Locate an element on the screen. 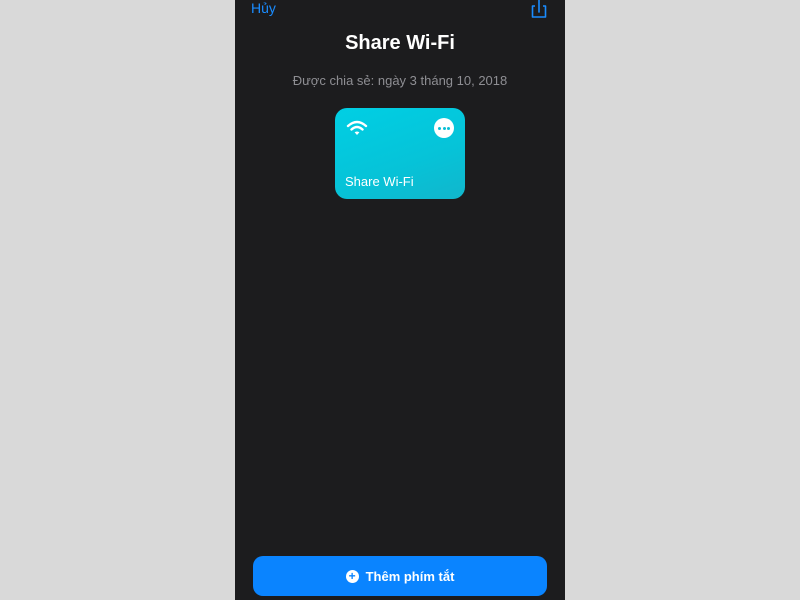 The image size is (800, 600). shared-date-label: Được chia sẻ: ngày 3 tháng 10, 2018 is located at coordinates (400, 80).